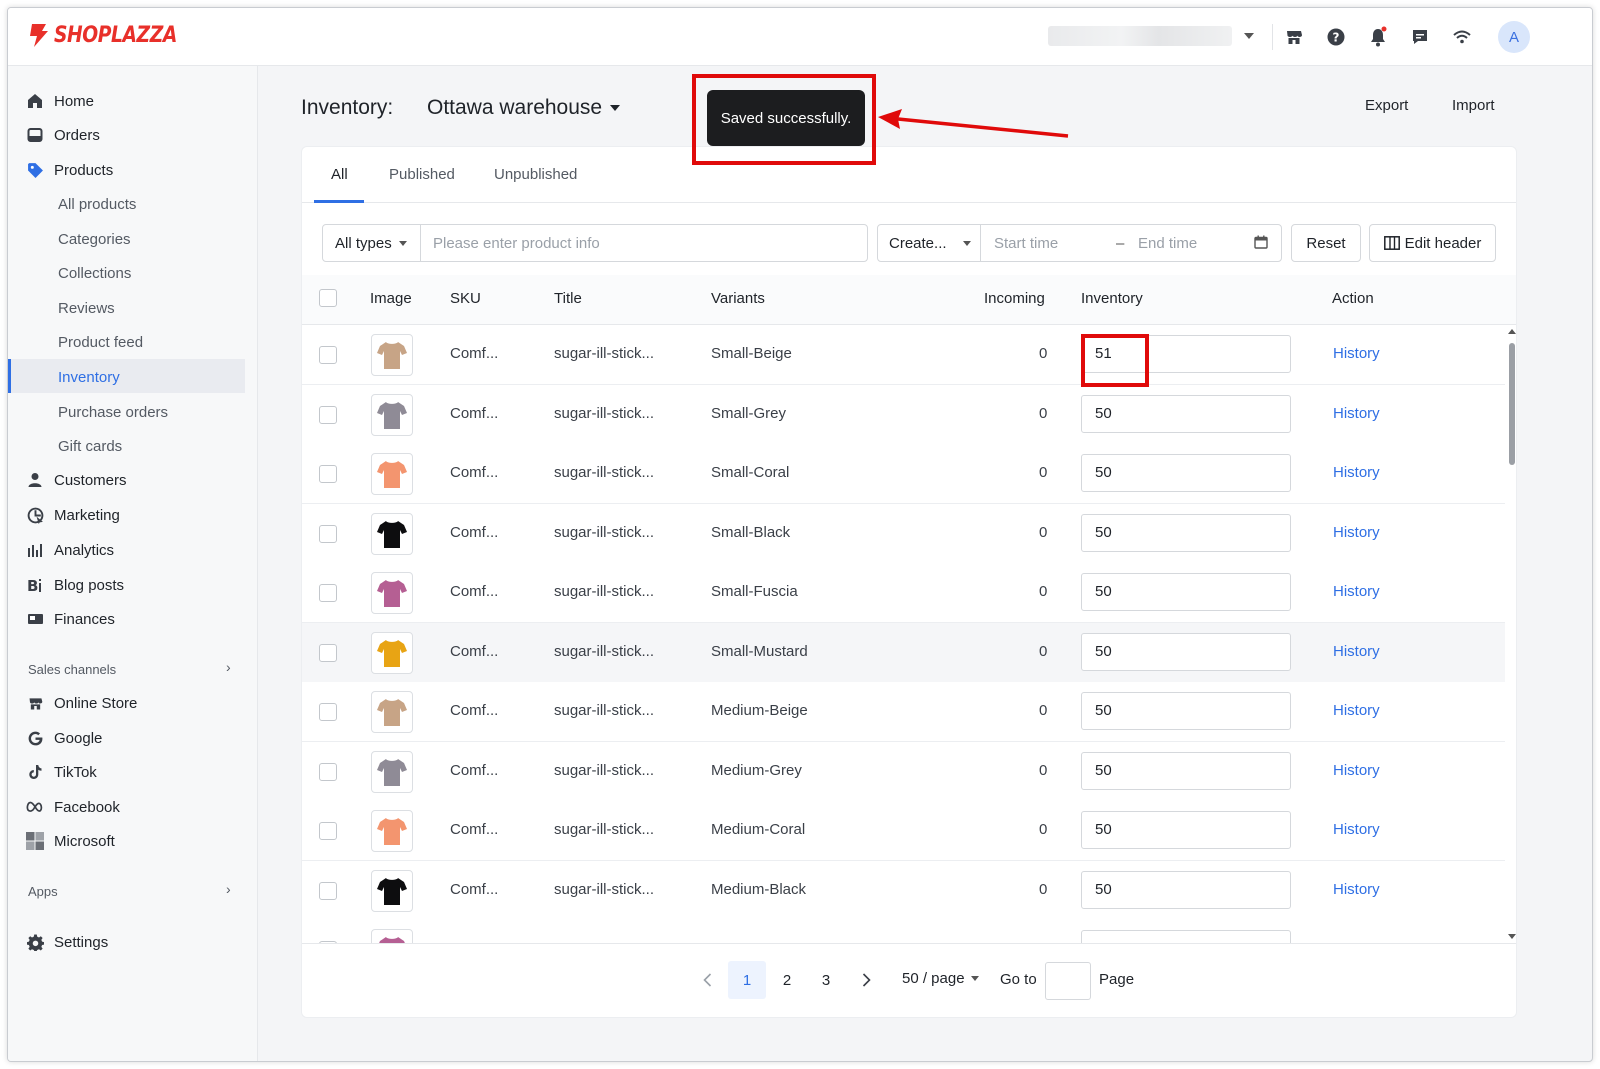  What do you see at coordinates (1336, 37) in the screenshot?
I see `help-icon: ?` at bounding box center [1336, 37].